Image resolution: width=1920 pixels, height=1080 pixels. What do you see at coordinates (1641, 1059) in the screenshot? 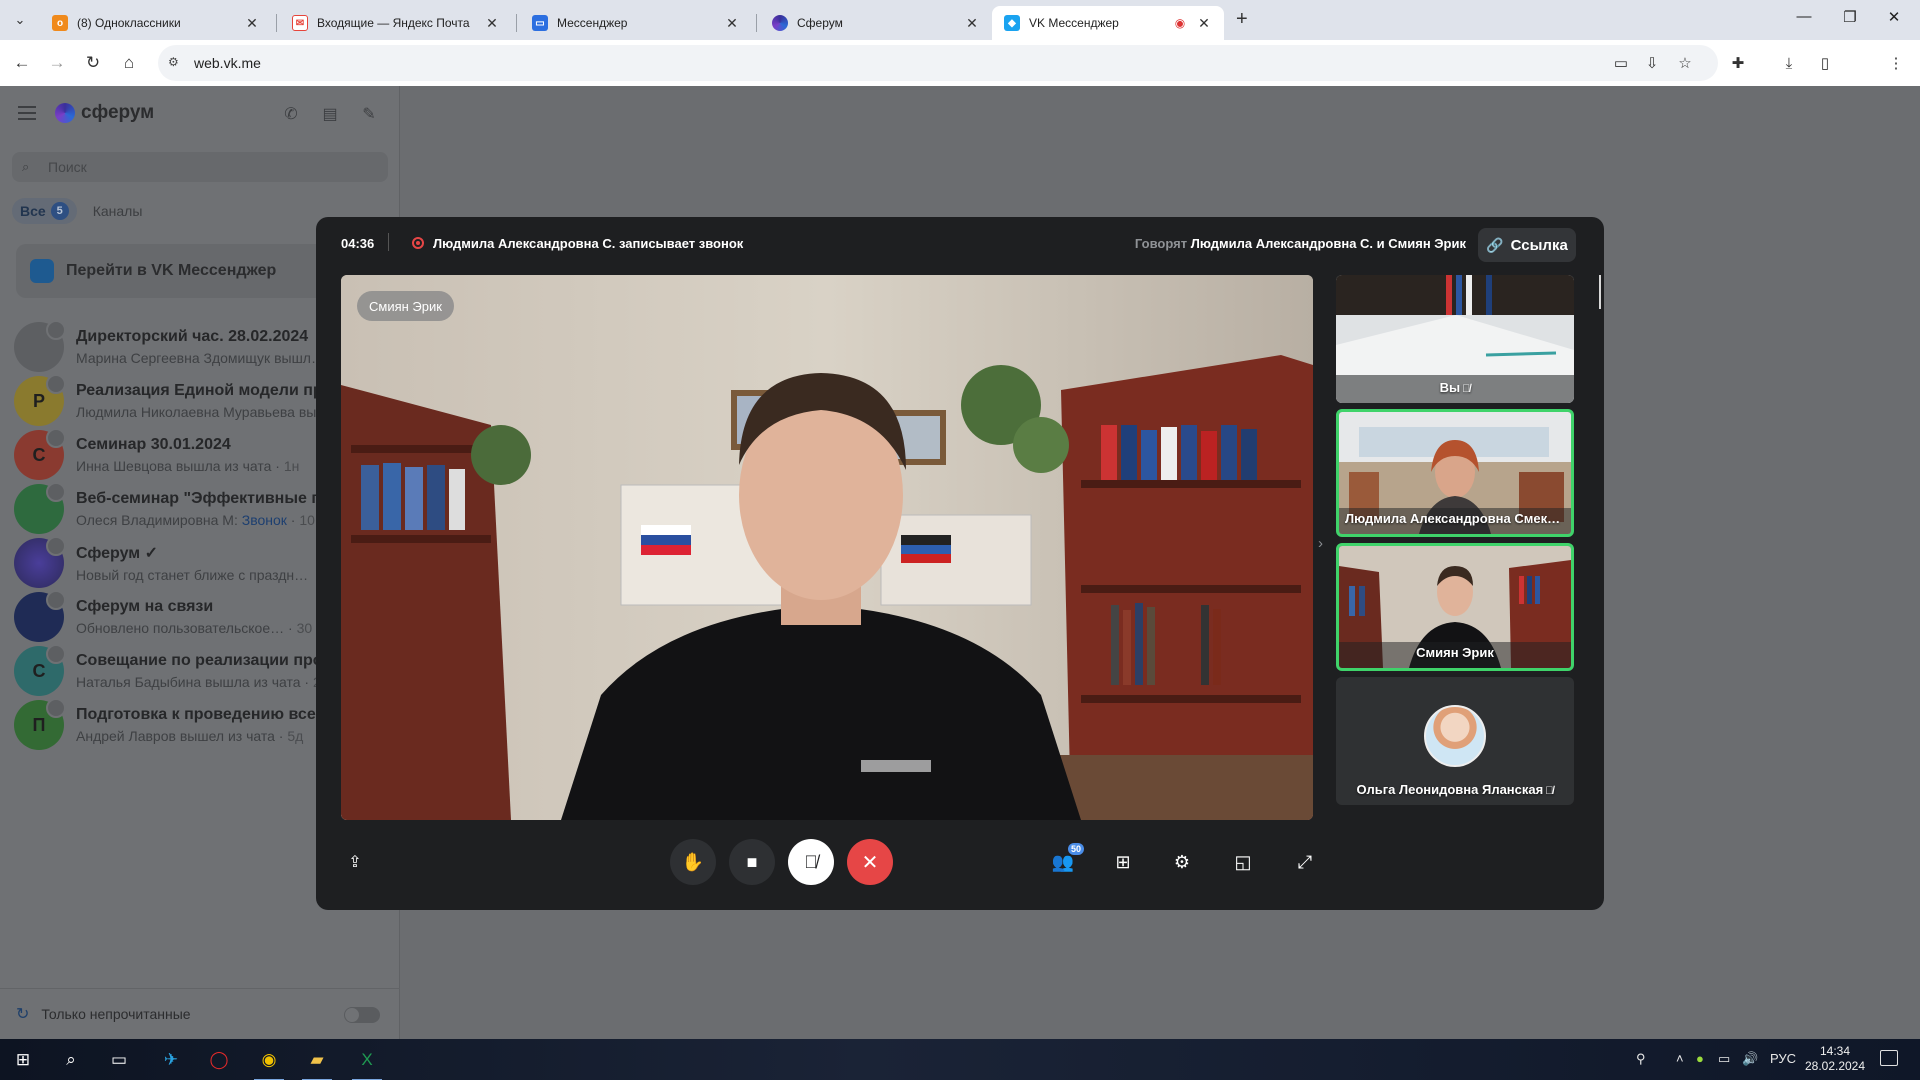
I see `person-tray-icon: ⚲` at bounding box center [1641, 1059].